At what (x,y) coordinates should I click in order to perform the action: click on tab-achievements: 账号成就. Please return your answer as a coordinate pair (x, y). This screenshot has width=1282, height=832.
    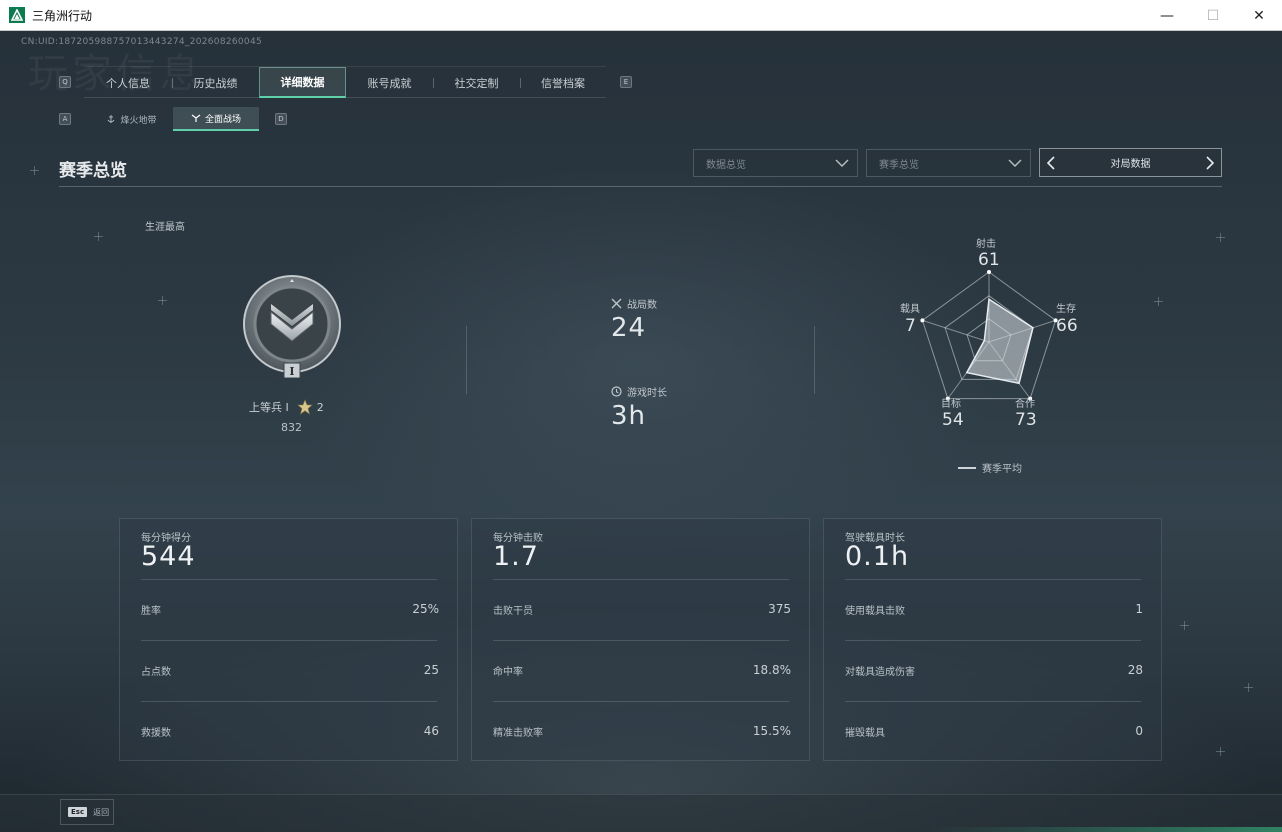
    Looking at the image, I should click on (389, 82).